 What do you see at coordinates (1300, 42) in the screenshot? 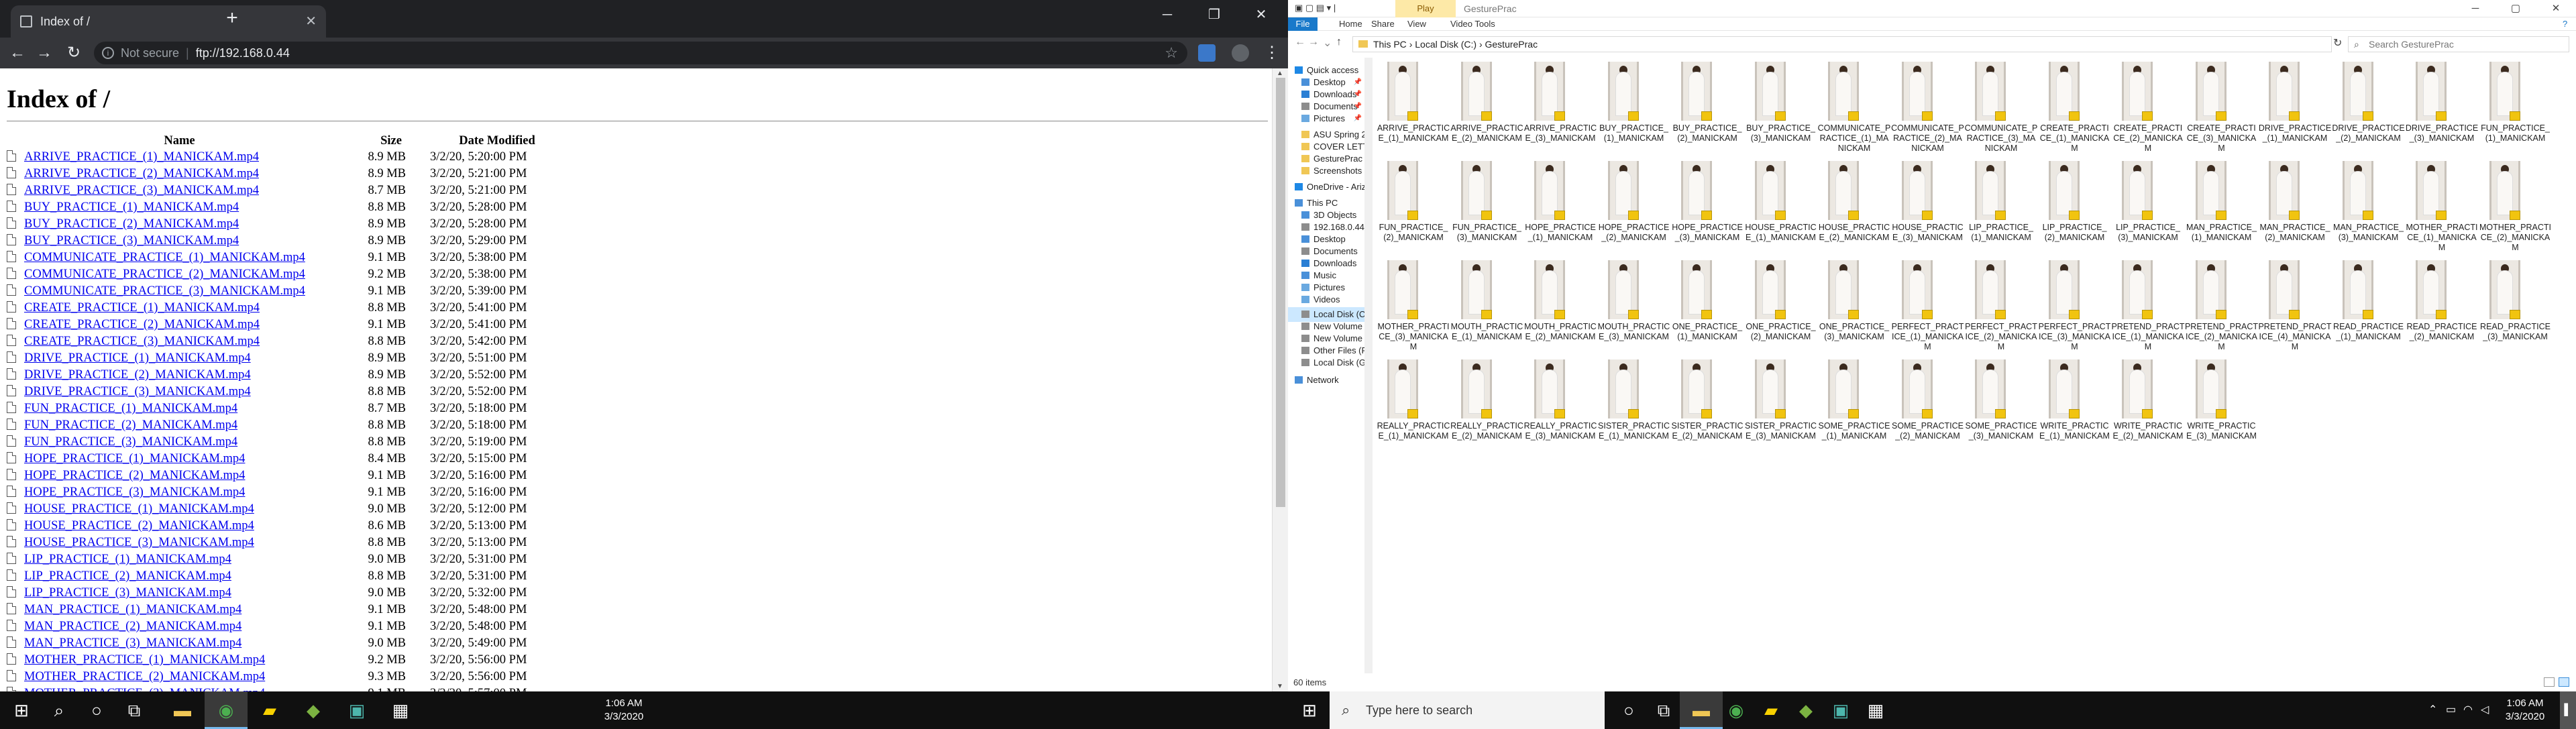
I see `back-arrow-icon: ←` at bounding box center [1300, 42].